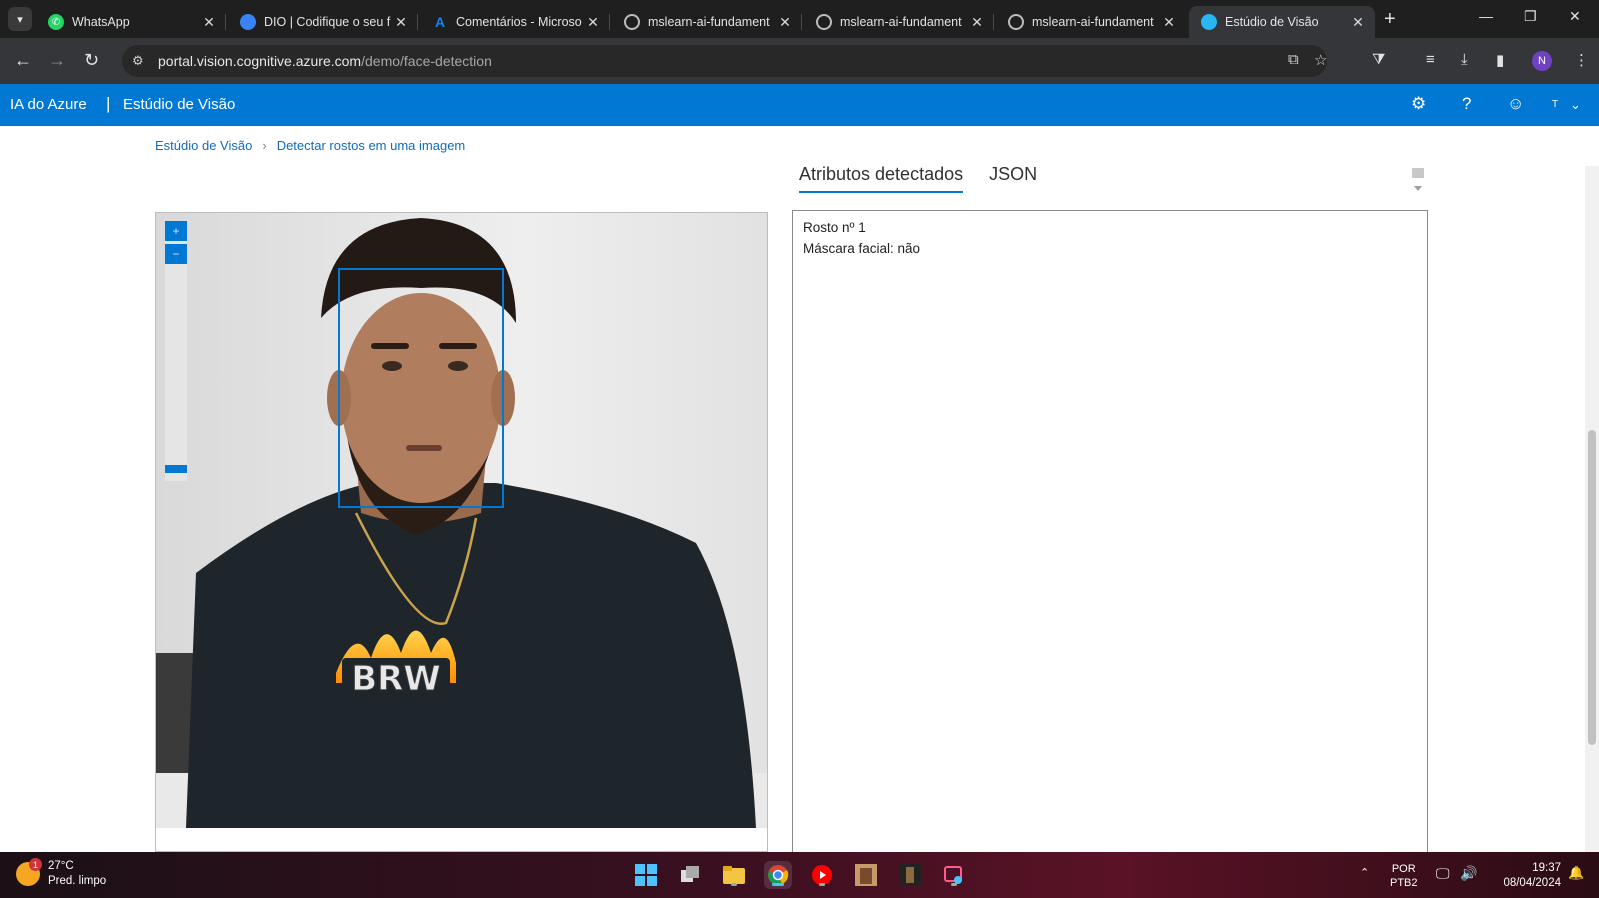 The image size is (1599, 898). What do you see at coordinates (91, 60) in the screenshot?
I see `reload-icon: ↻` at bounding box center [91, 60].